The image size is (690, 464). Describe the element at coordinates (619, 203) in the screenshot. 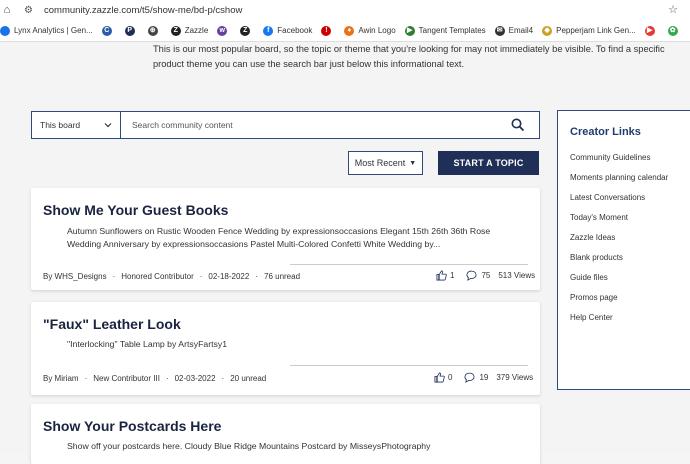

I see `creator-link: Latest Conversations` at that location.